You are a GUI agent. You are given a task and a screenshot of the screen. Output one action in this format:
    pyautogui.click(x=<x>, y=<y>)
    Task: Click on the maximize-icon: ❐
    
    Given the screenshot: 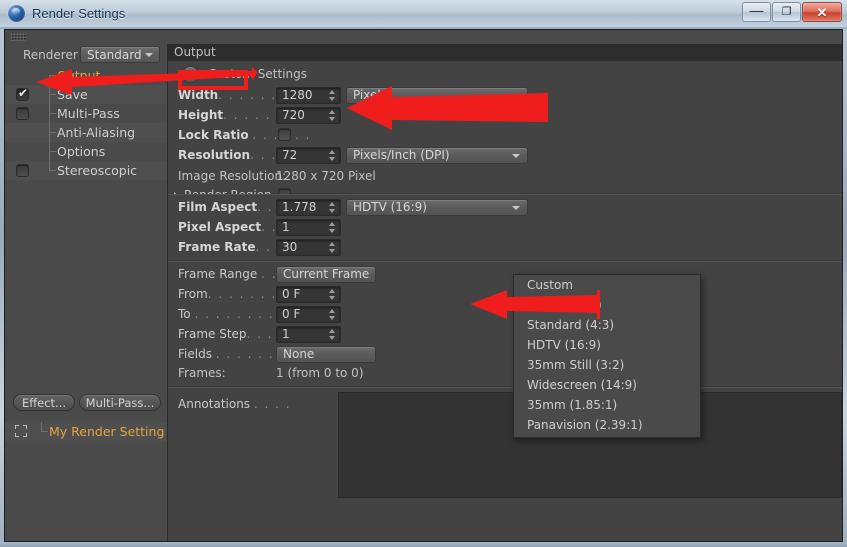 What is the action you would take?
    pyautogui.click(x=786, y=11)
    